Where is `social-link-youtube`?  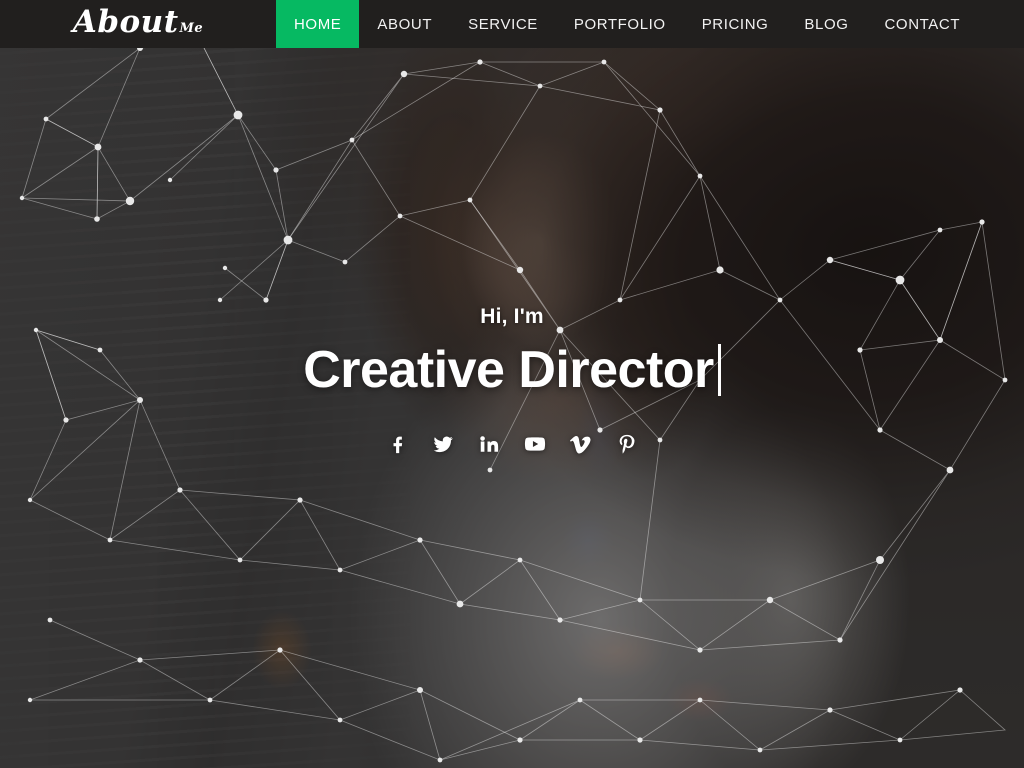
social-link-youtube is located at coordinates (535, 446).